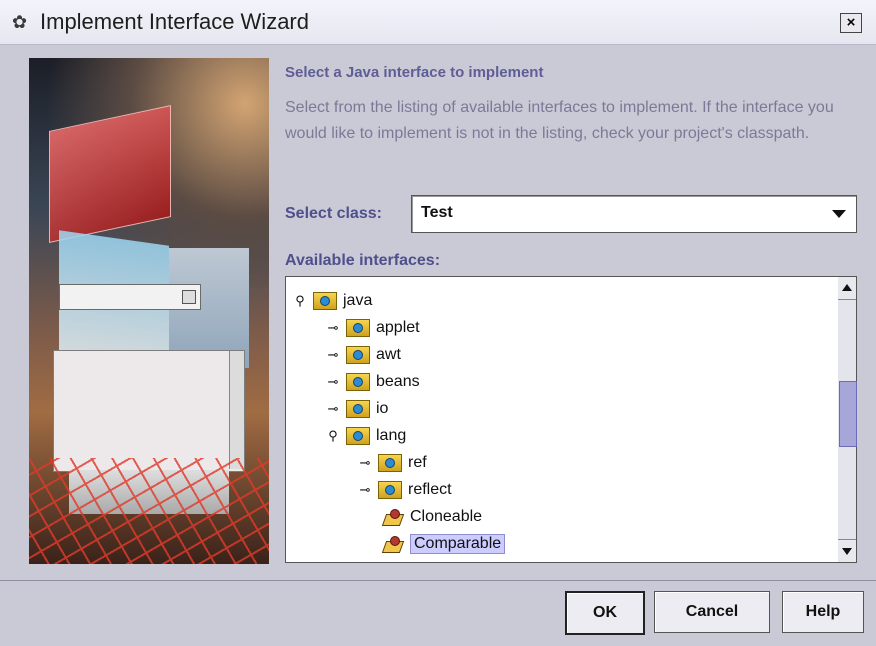 This screenshot has height=646, width=876. I want to click on tree-scrollbar, so click(847, 419).